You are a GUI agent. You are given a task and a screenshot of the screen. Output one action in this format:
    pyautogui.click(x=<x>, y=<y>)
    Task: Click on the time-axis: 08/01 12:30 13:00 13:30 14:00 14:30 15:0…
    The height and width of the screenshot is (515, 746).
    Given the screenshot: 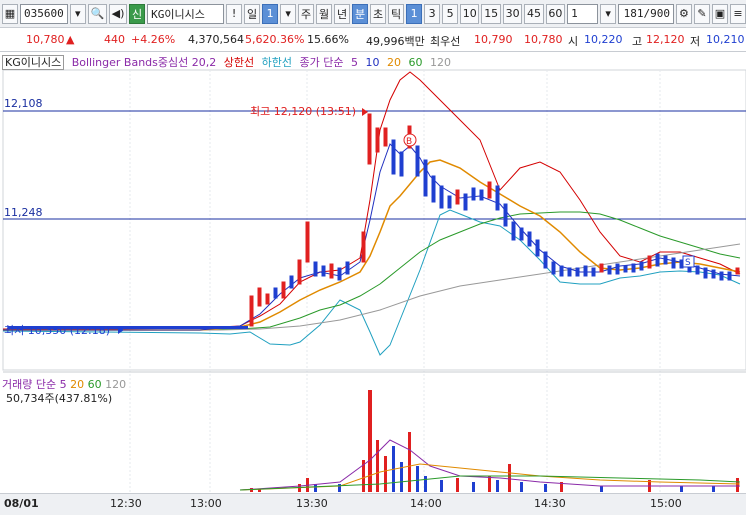 What is the action you would take?
    pyautogui.click(x=373, y=504)
    